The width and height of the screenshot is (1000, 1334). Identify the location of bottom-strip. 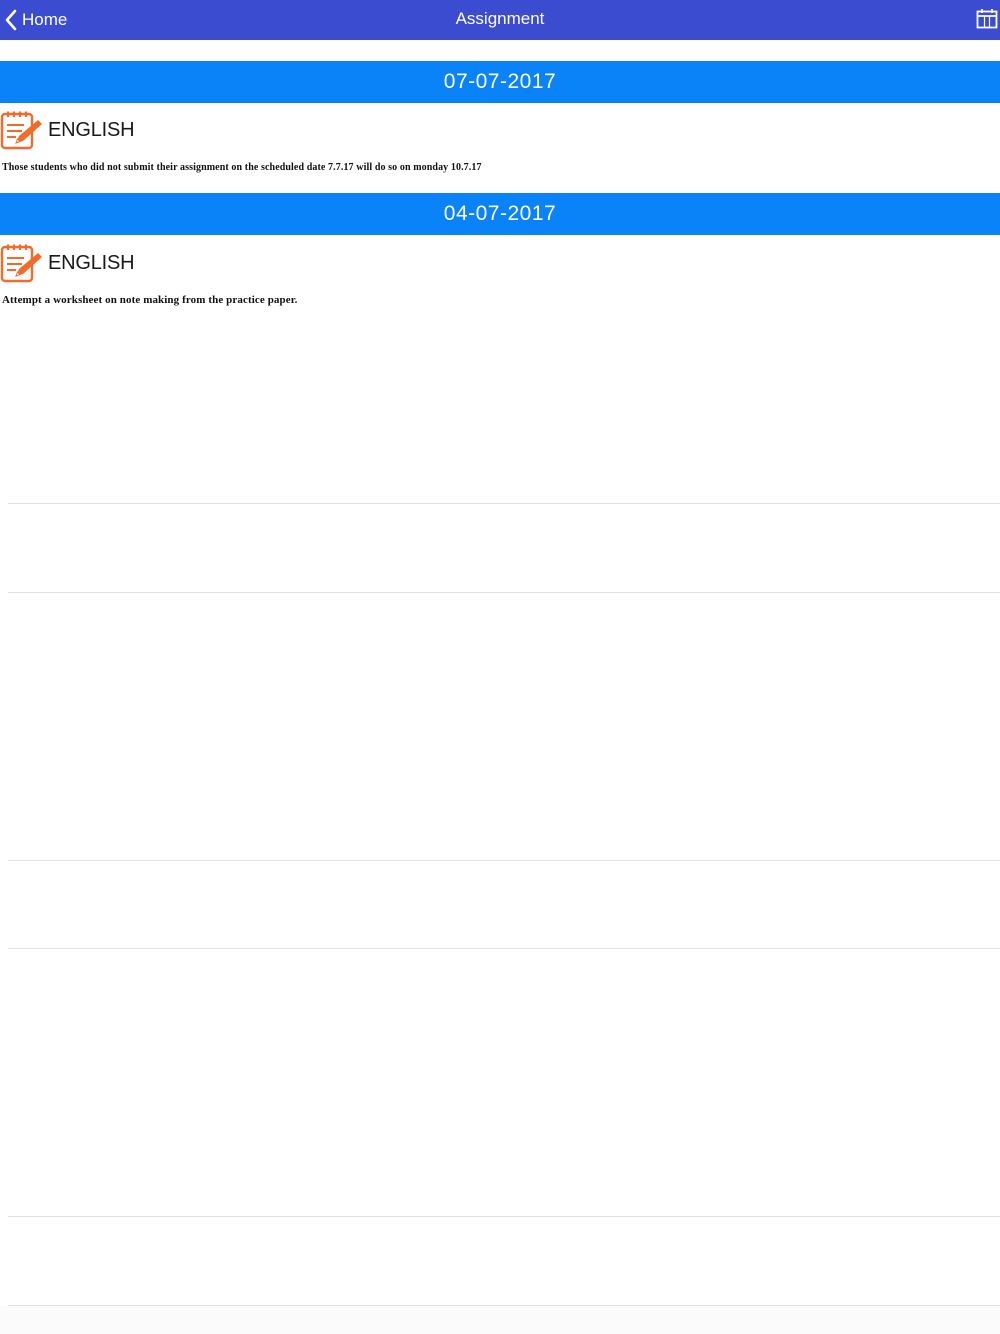
(500, 1320).